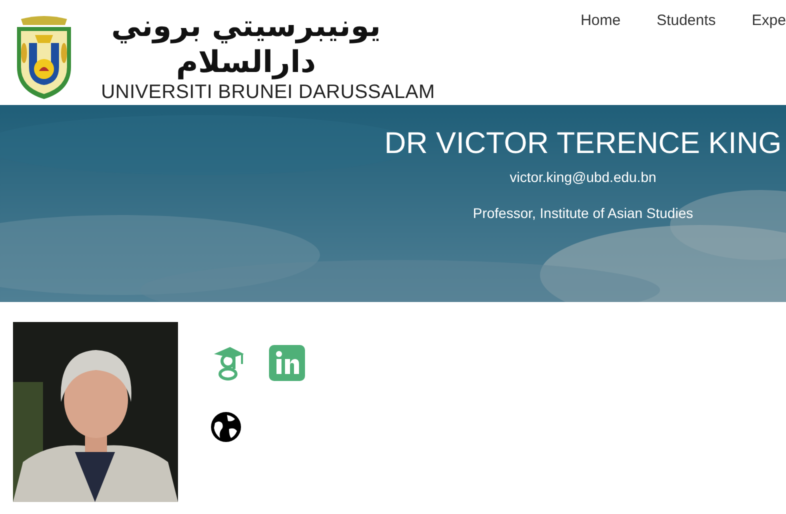 The width and height of the screenshot is (786, 514). What do you see at coordinates (268, 92) in the screenshot?
I see `logo-name: UNIVERSITI BRUNEI DARUSSALAM` at bounding box center [268, 92].